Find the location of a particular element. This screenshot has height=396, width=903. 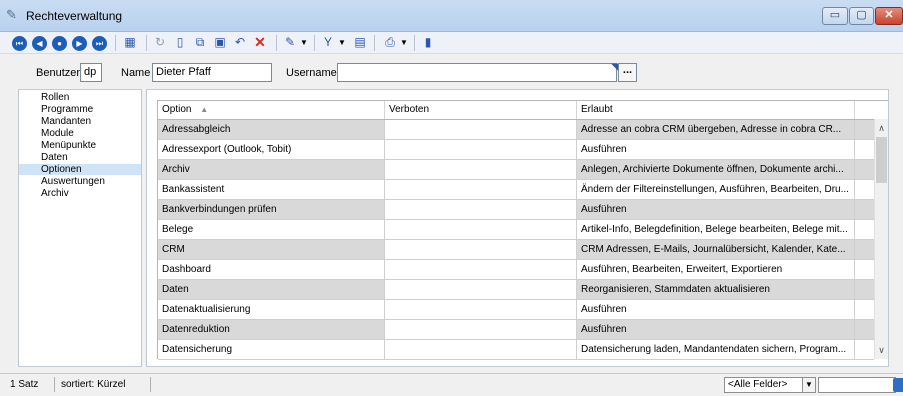

field-selector-value: <Alle Felder> is located at coordinates (758, 384).